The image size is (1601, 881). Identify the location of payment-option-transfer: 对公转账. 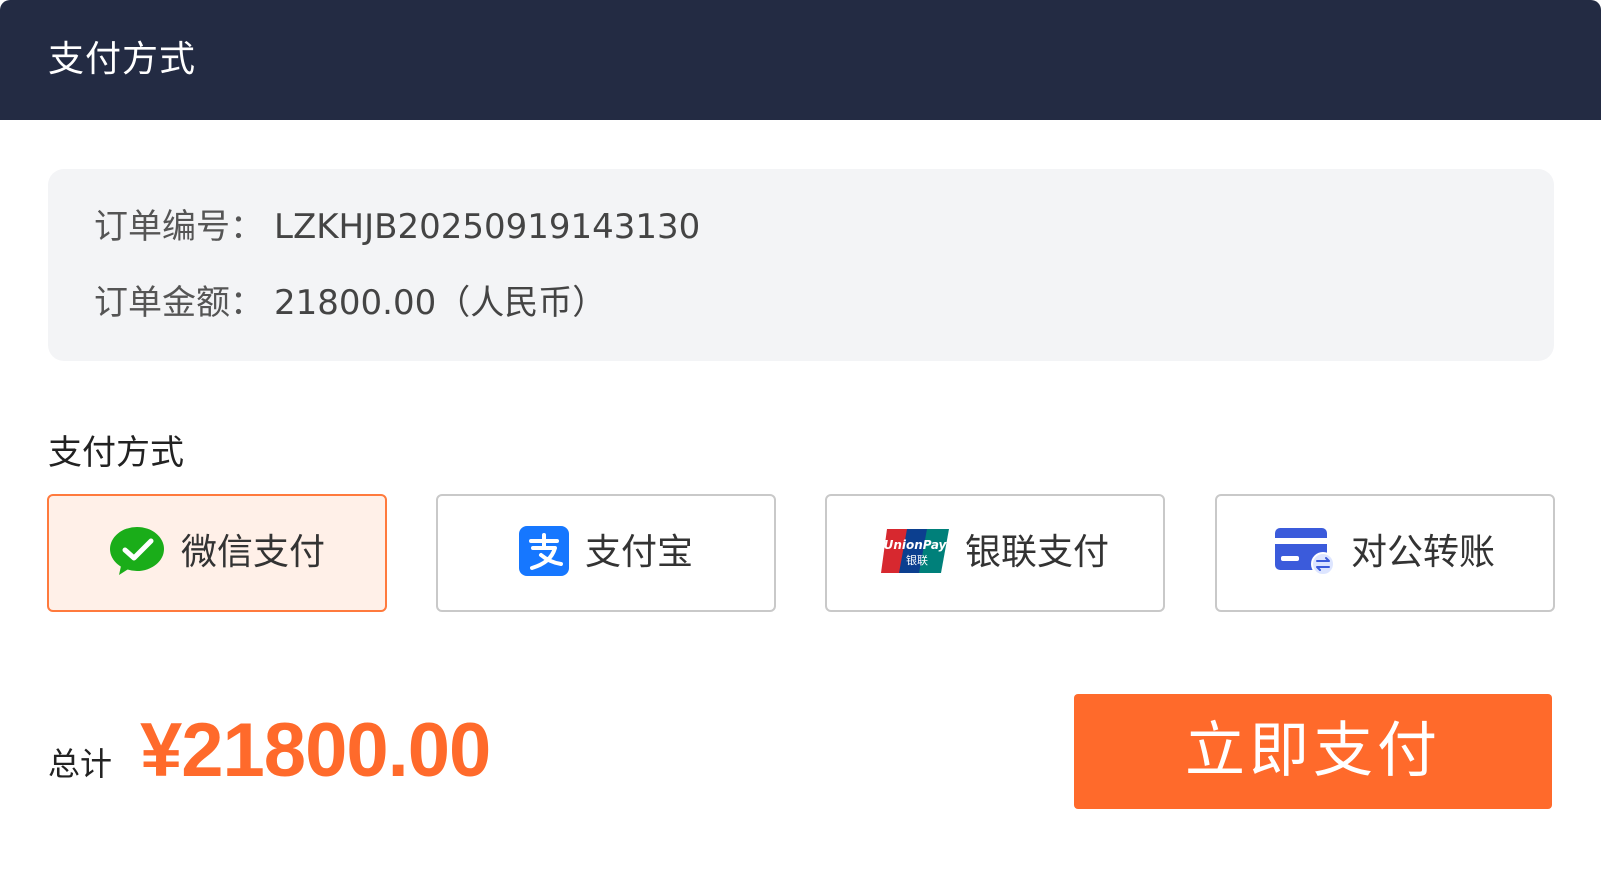
(1385, 553).